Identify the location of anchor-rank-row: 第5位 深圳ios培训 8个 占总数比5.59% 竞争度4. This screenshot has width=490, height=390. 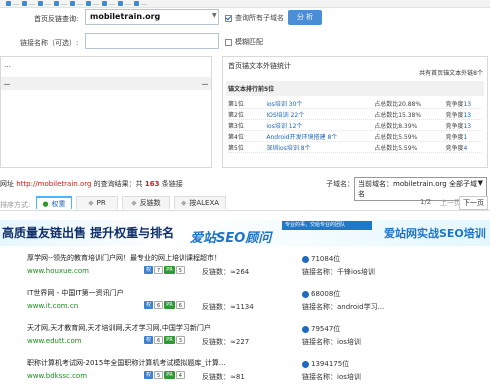
(355, 147).